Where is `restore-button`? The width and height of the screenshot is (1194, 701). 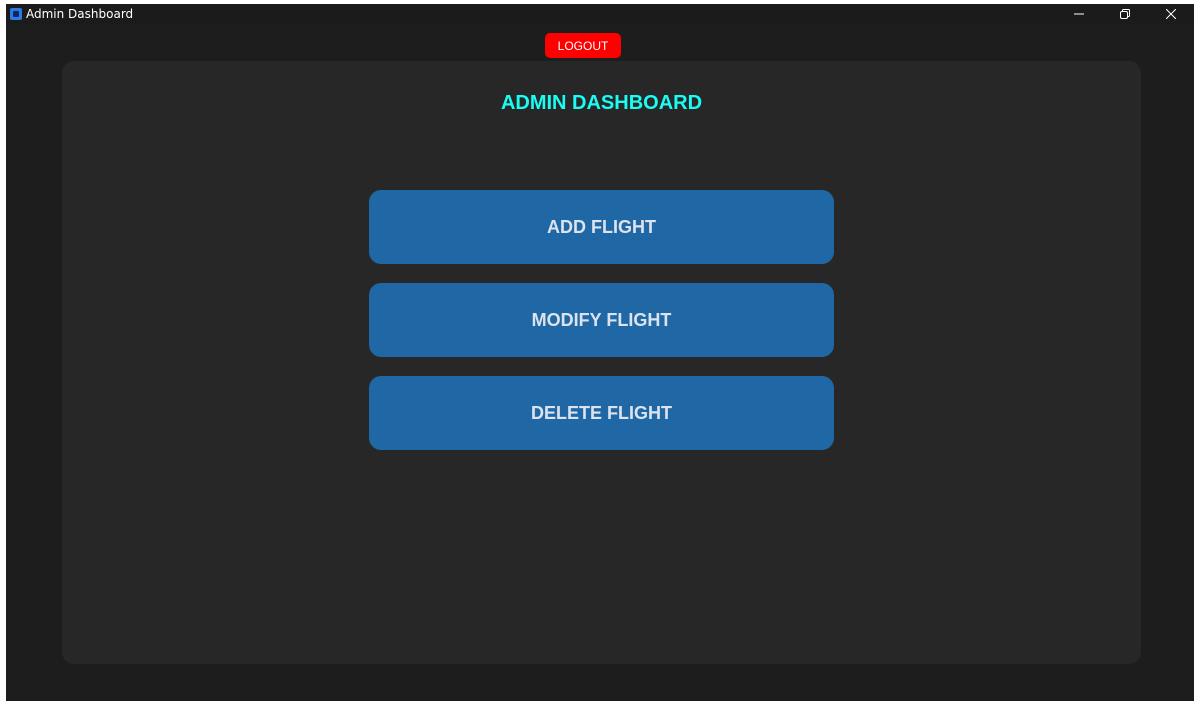 restore-button is located at coordinates (1125, 14).